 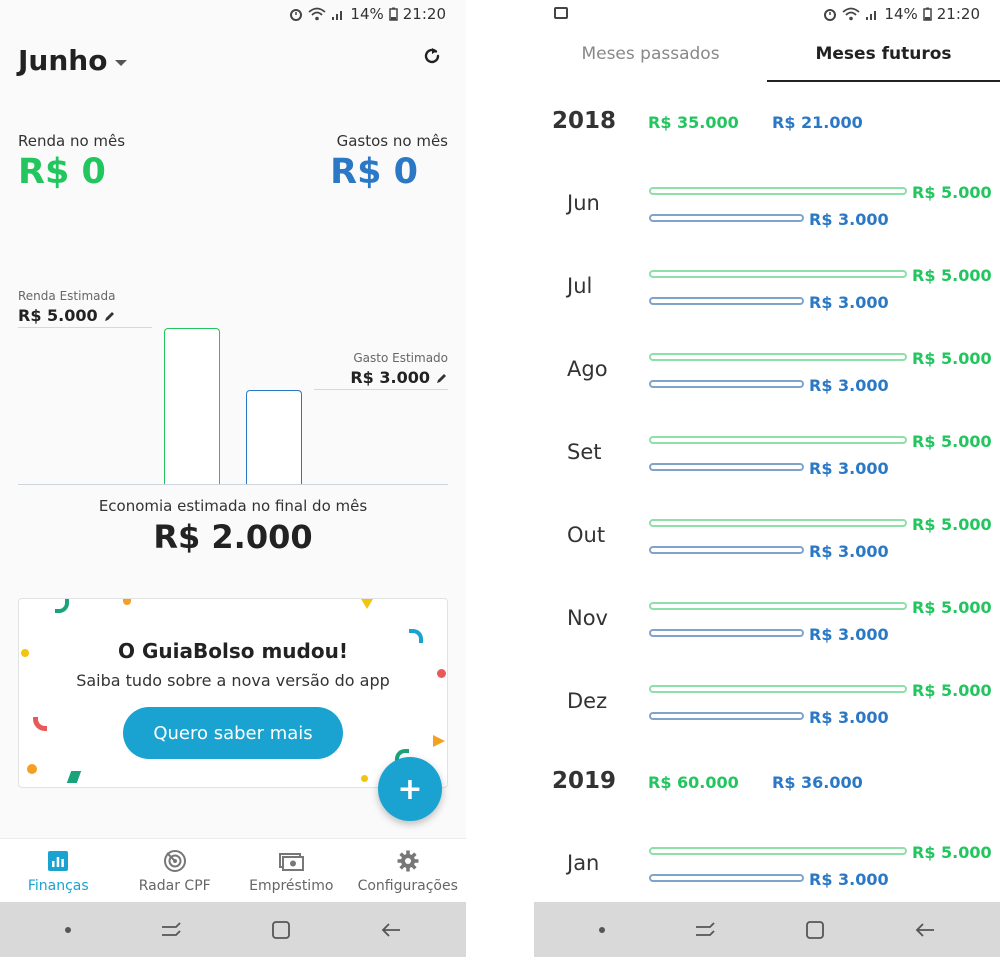 I want to click on month-name: Nov, so click(x=587, y=618).